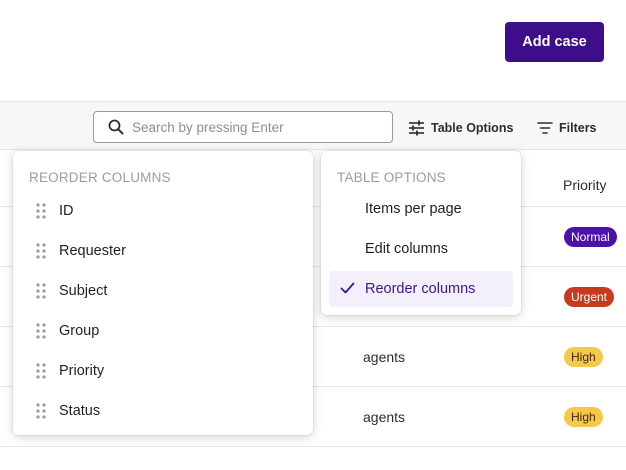 The image size is (626, 470). Describe the element at coordinates (163, 331) in the screenshot. I see `reorder-item-group: Group` at that location.